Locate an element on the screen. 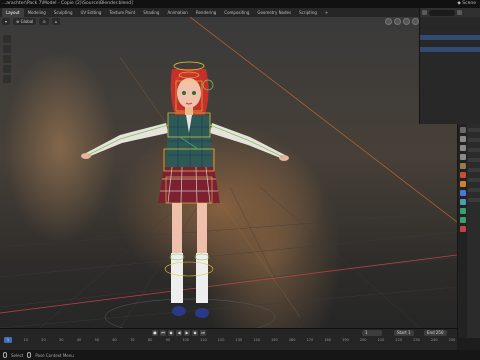 The height and width of the screenshot is (360, 480). visibility-icon is located at coordinates (388, 21).